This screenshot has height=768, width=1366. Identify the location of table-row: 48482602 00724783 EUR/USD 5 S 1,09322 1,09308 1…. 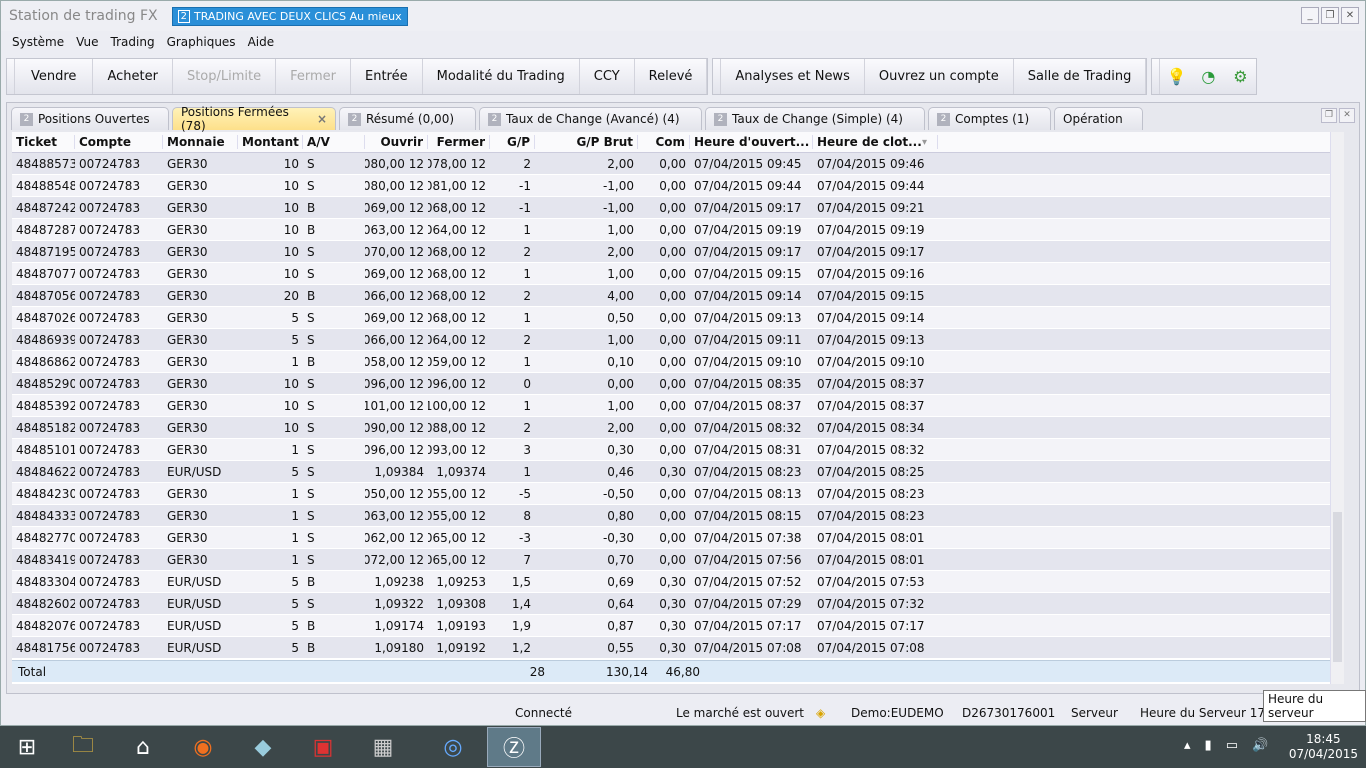
(678, 604).